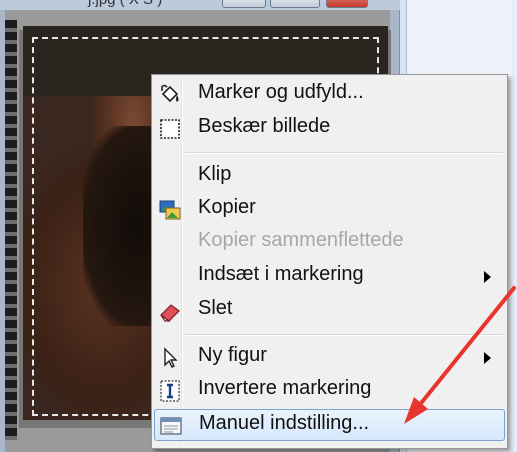 This screenshot has height=452, width=517. I want to click on copy-image-icon, so click(170, 210).